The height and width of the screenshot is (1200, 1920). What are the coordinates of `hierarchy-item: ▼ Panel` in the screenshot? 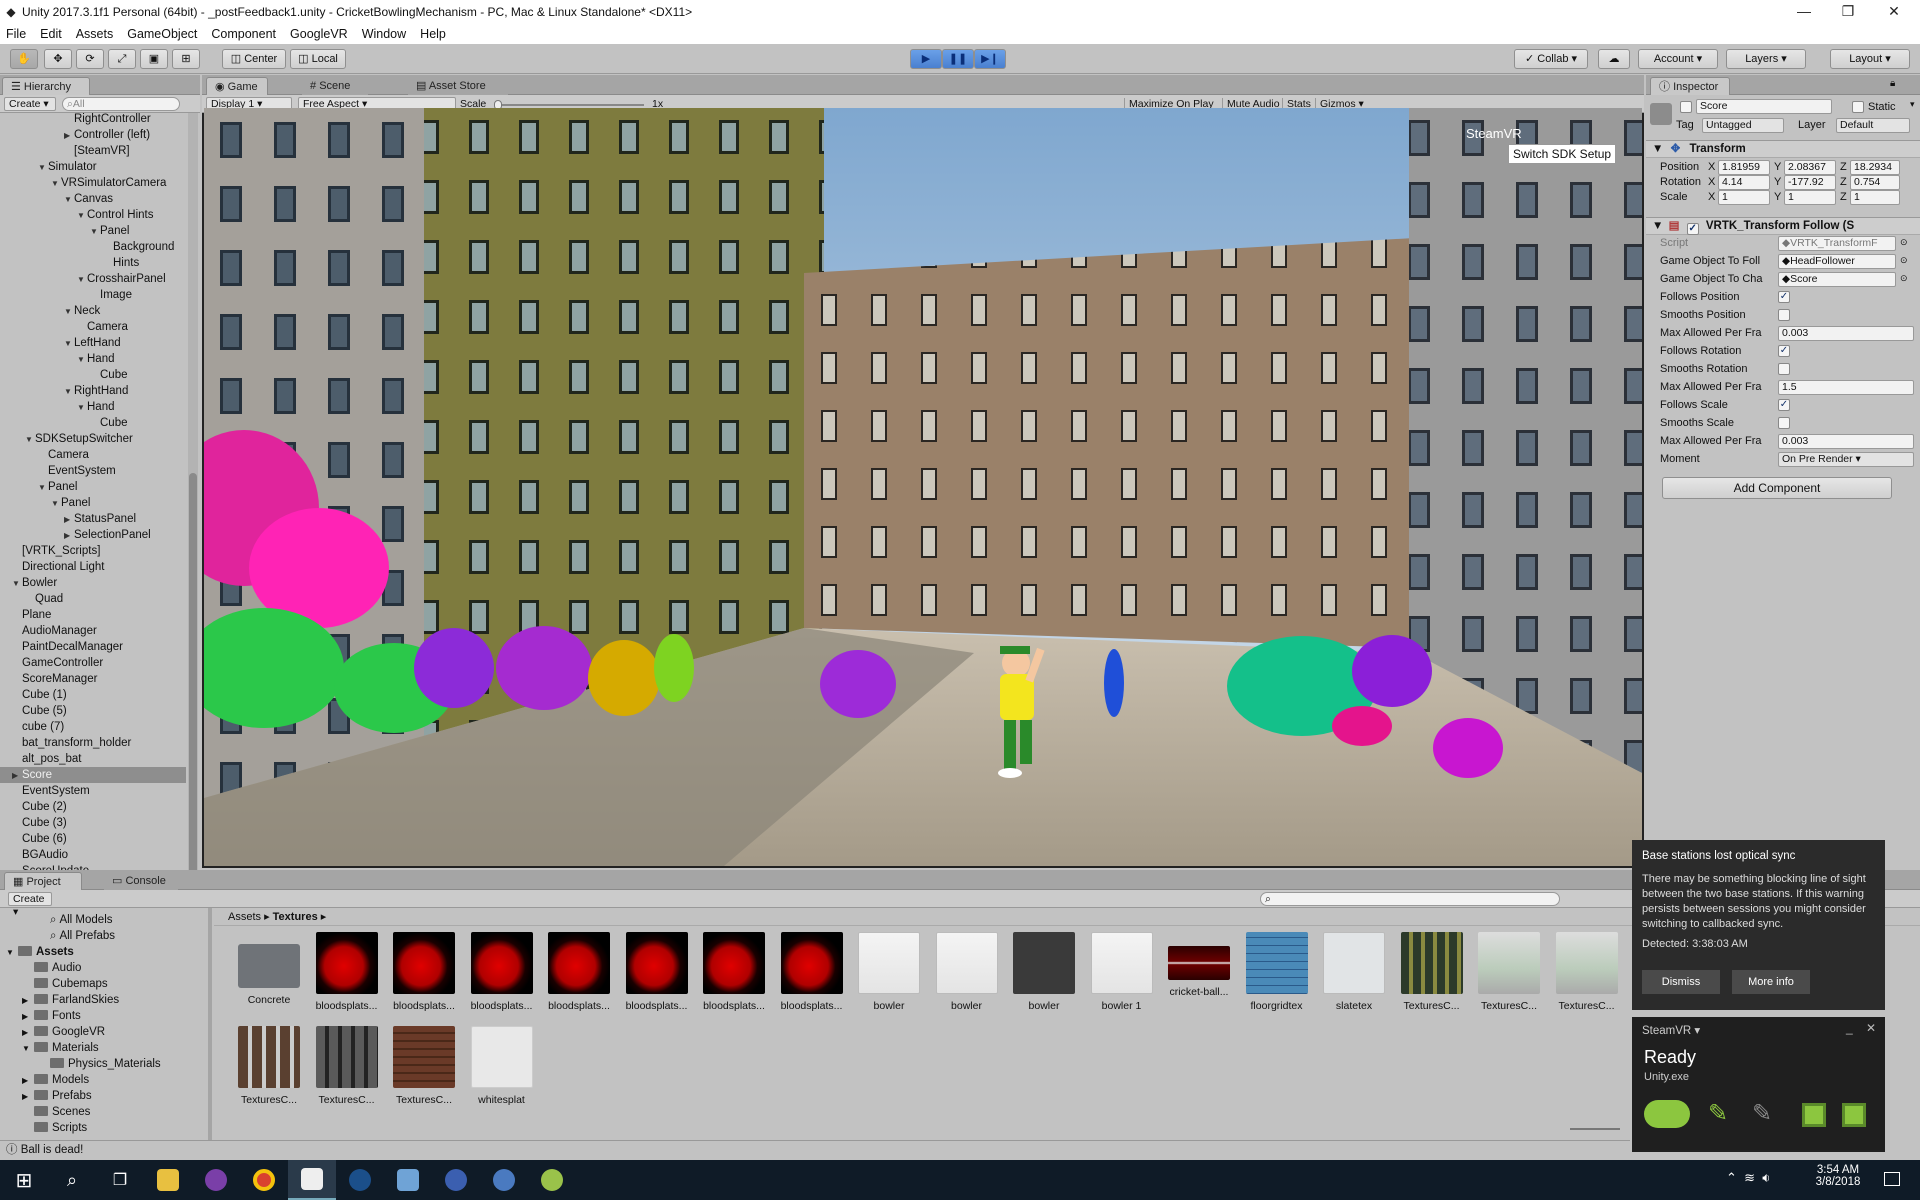 It's located at (93, 231).